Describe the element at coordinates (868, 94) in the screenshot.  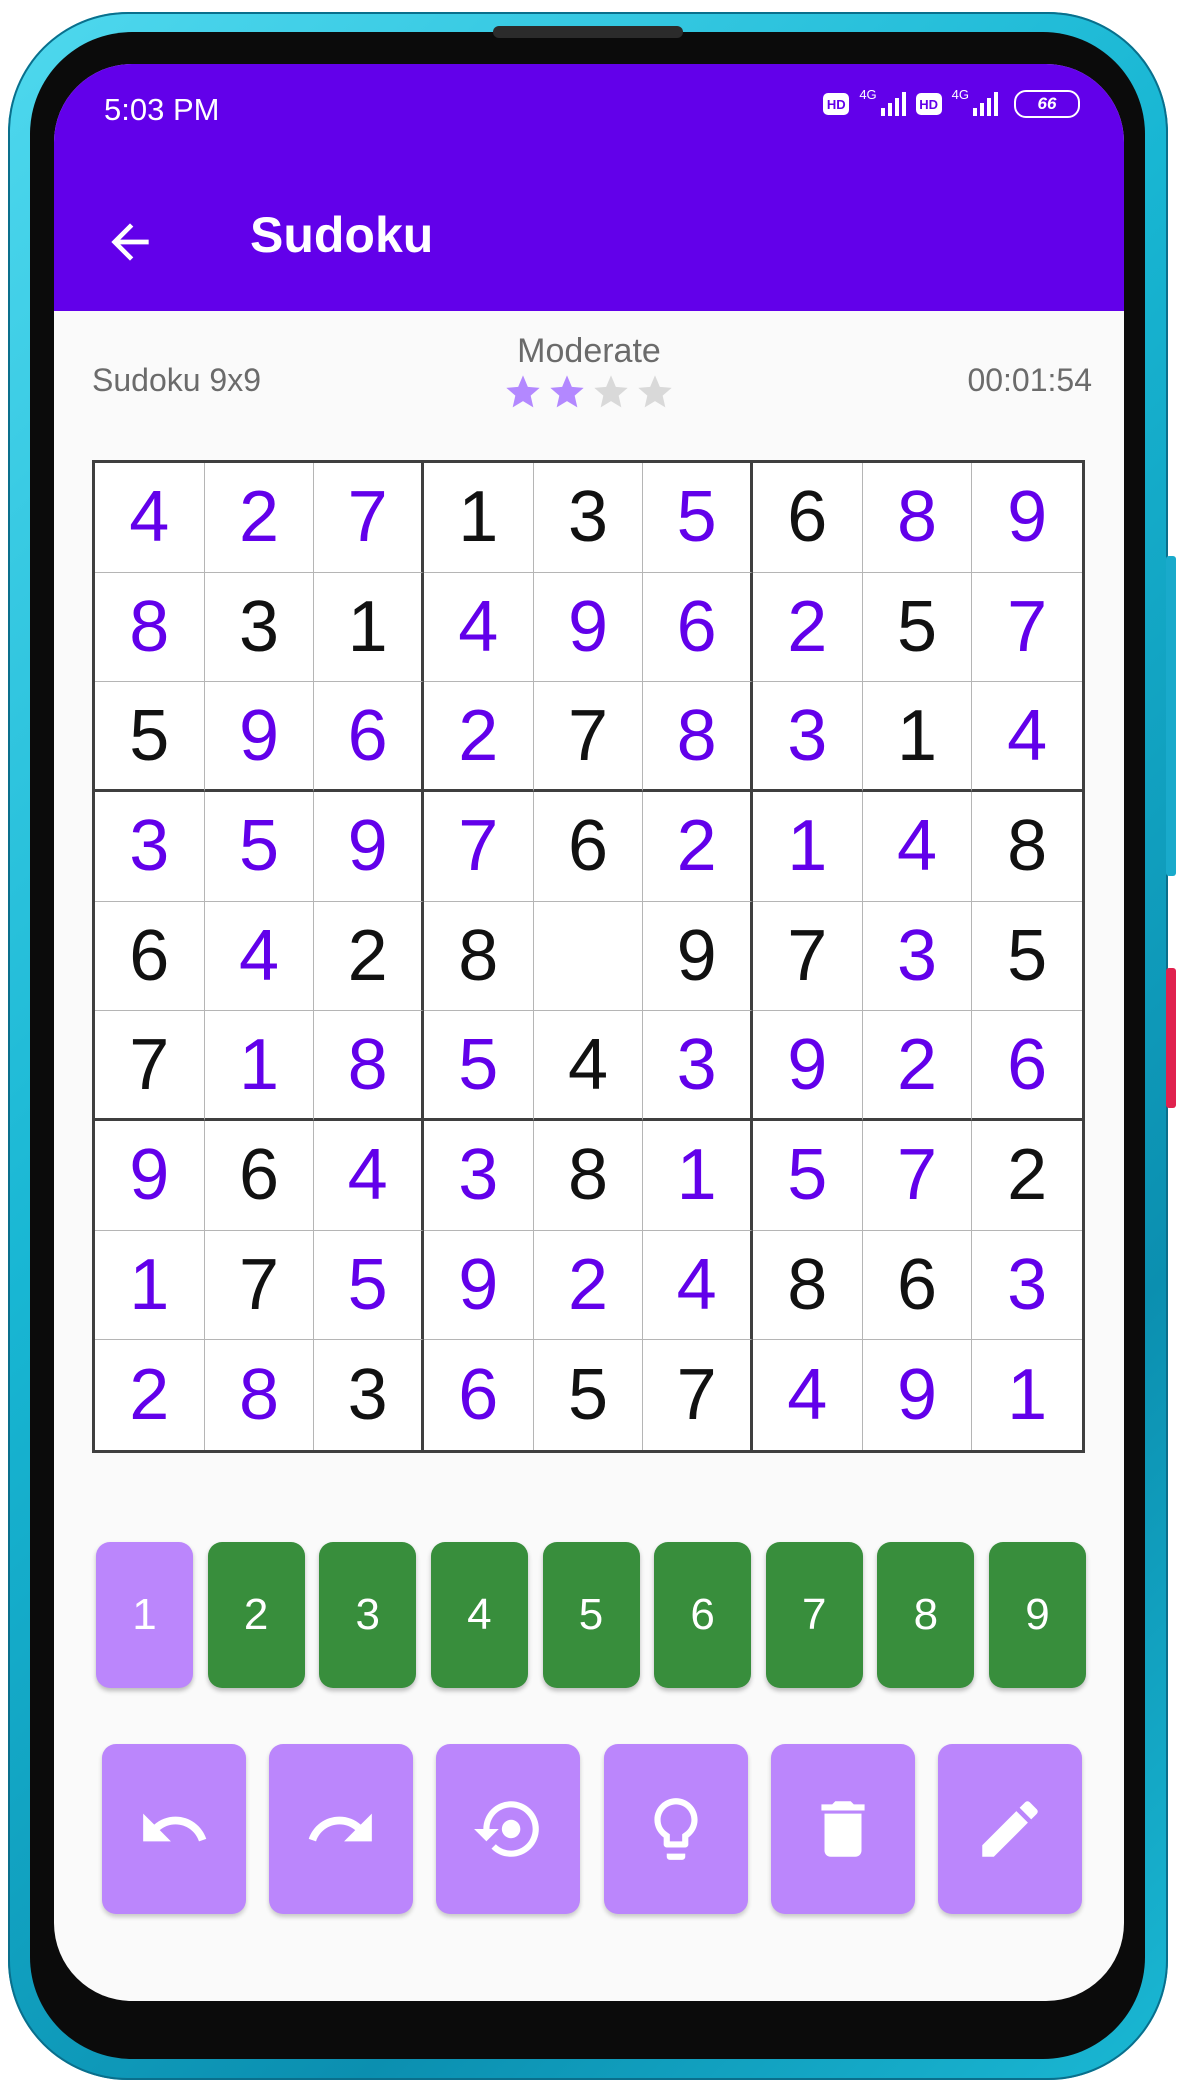
I see `network-type-label: 4G` at that location.